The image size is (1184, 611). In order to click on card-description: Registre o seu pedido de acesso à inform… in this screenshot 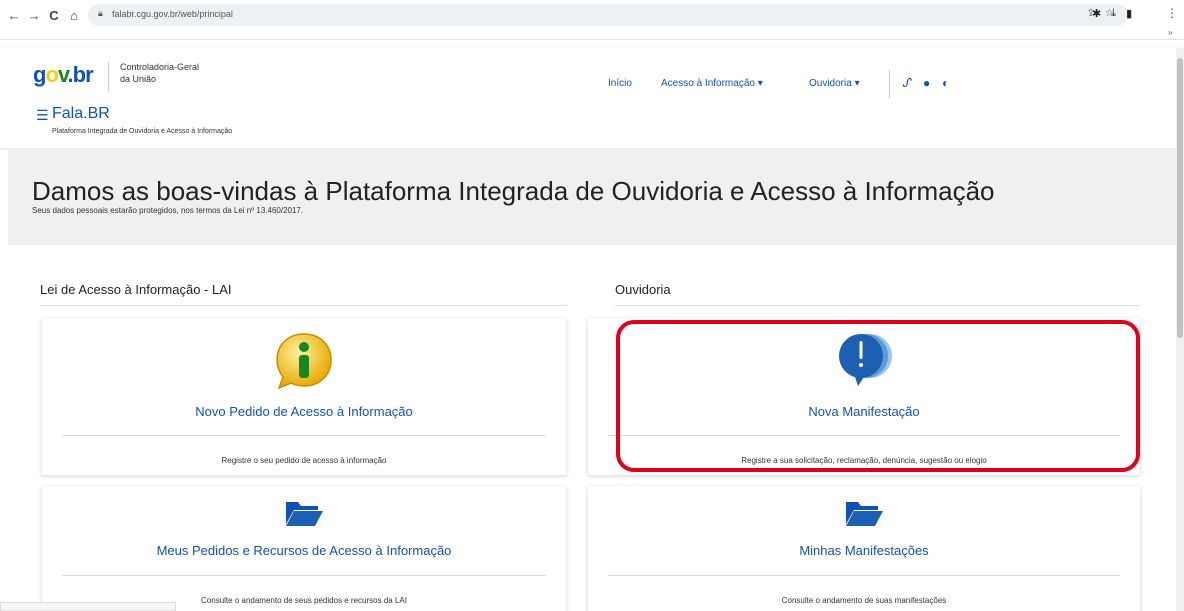, I will do `click(304, 460)`.